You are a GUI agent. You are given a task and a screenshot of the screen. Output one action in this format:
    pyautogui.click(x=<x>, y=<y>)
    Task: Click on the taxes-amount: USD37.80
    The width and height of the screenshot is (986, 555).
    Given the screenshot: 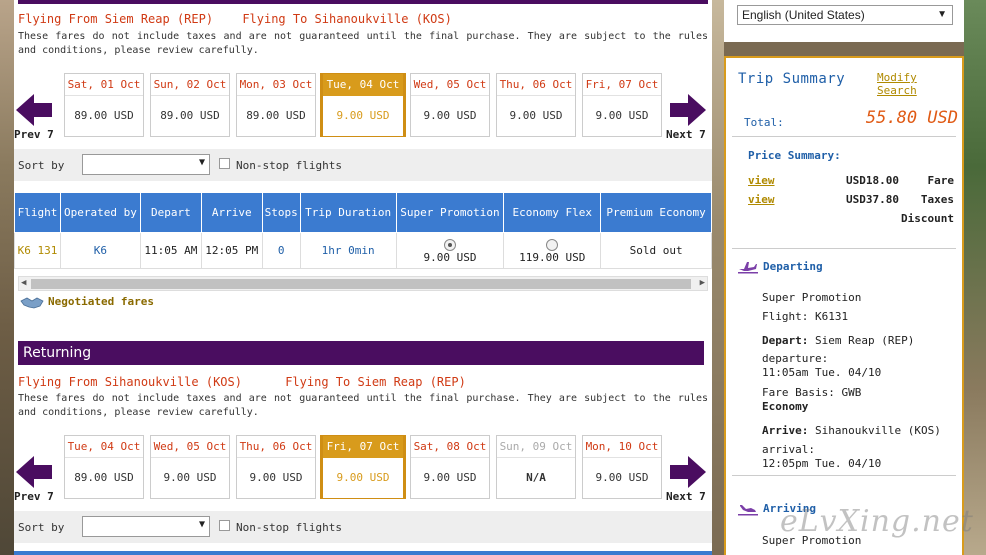 What is the action you would take?
    pyautogui.click(x=872, y=199)
    